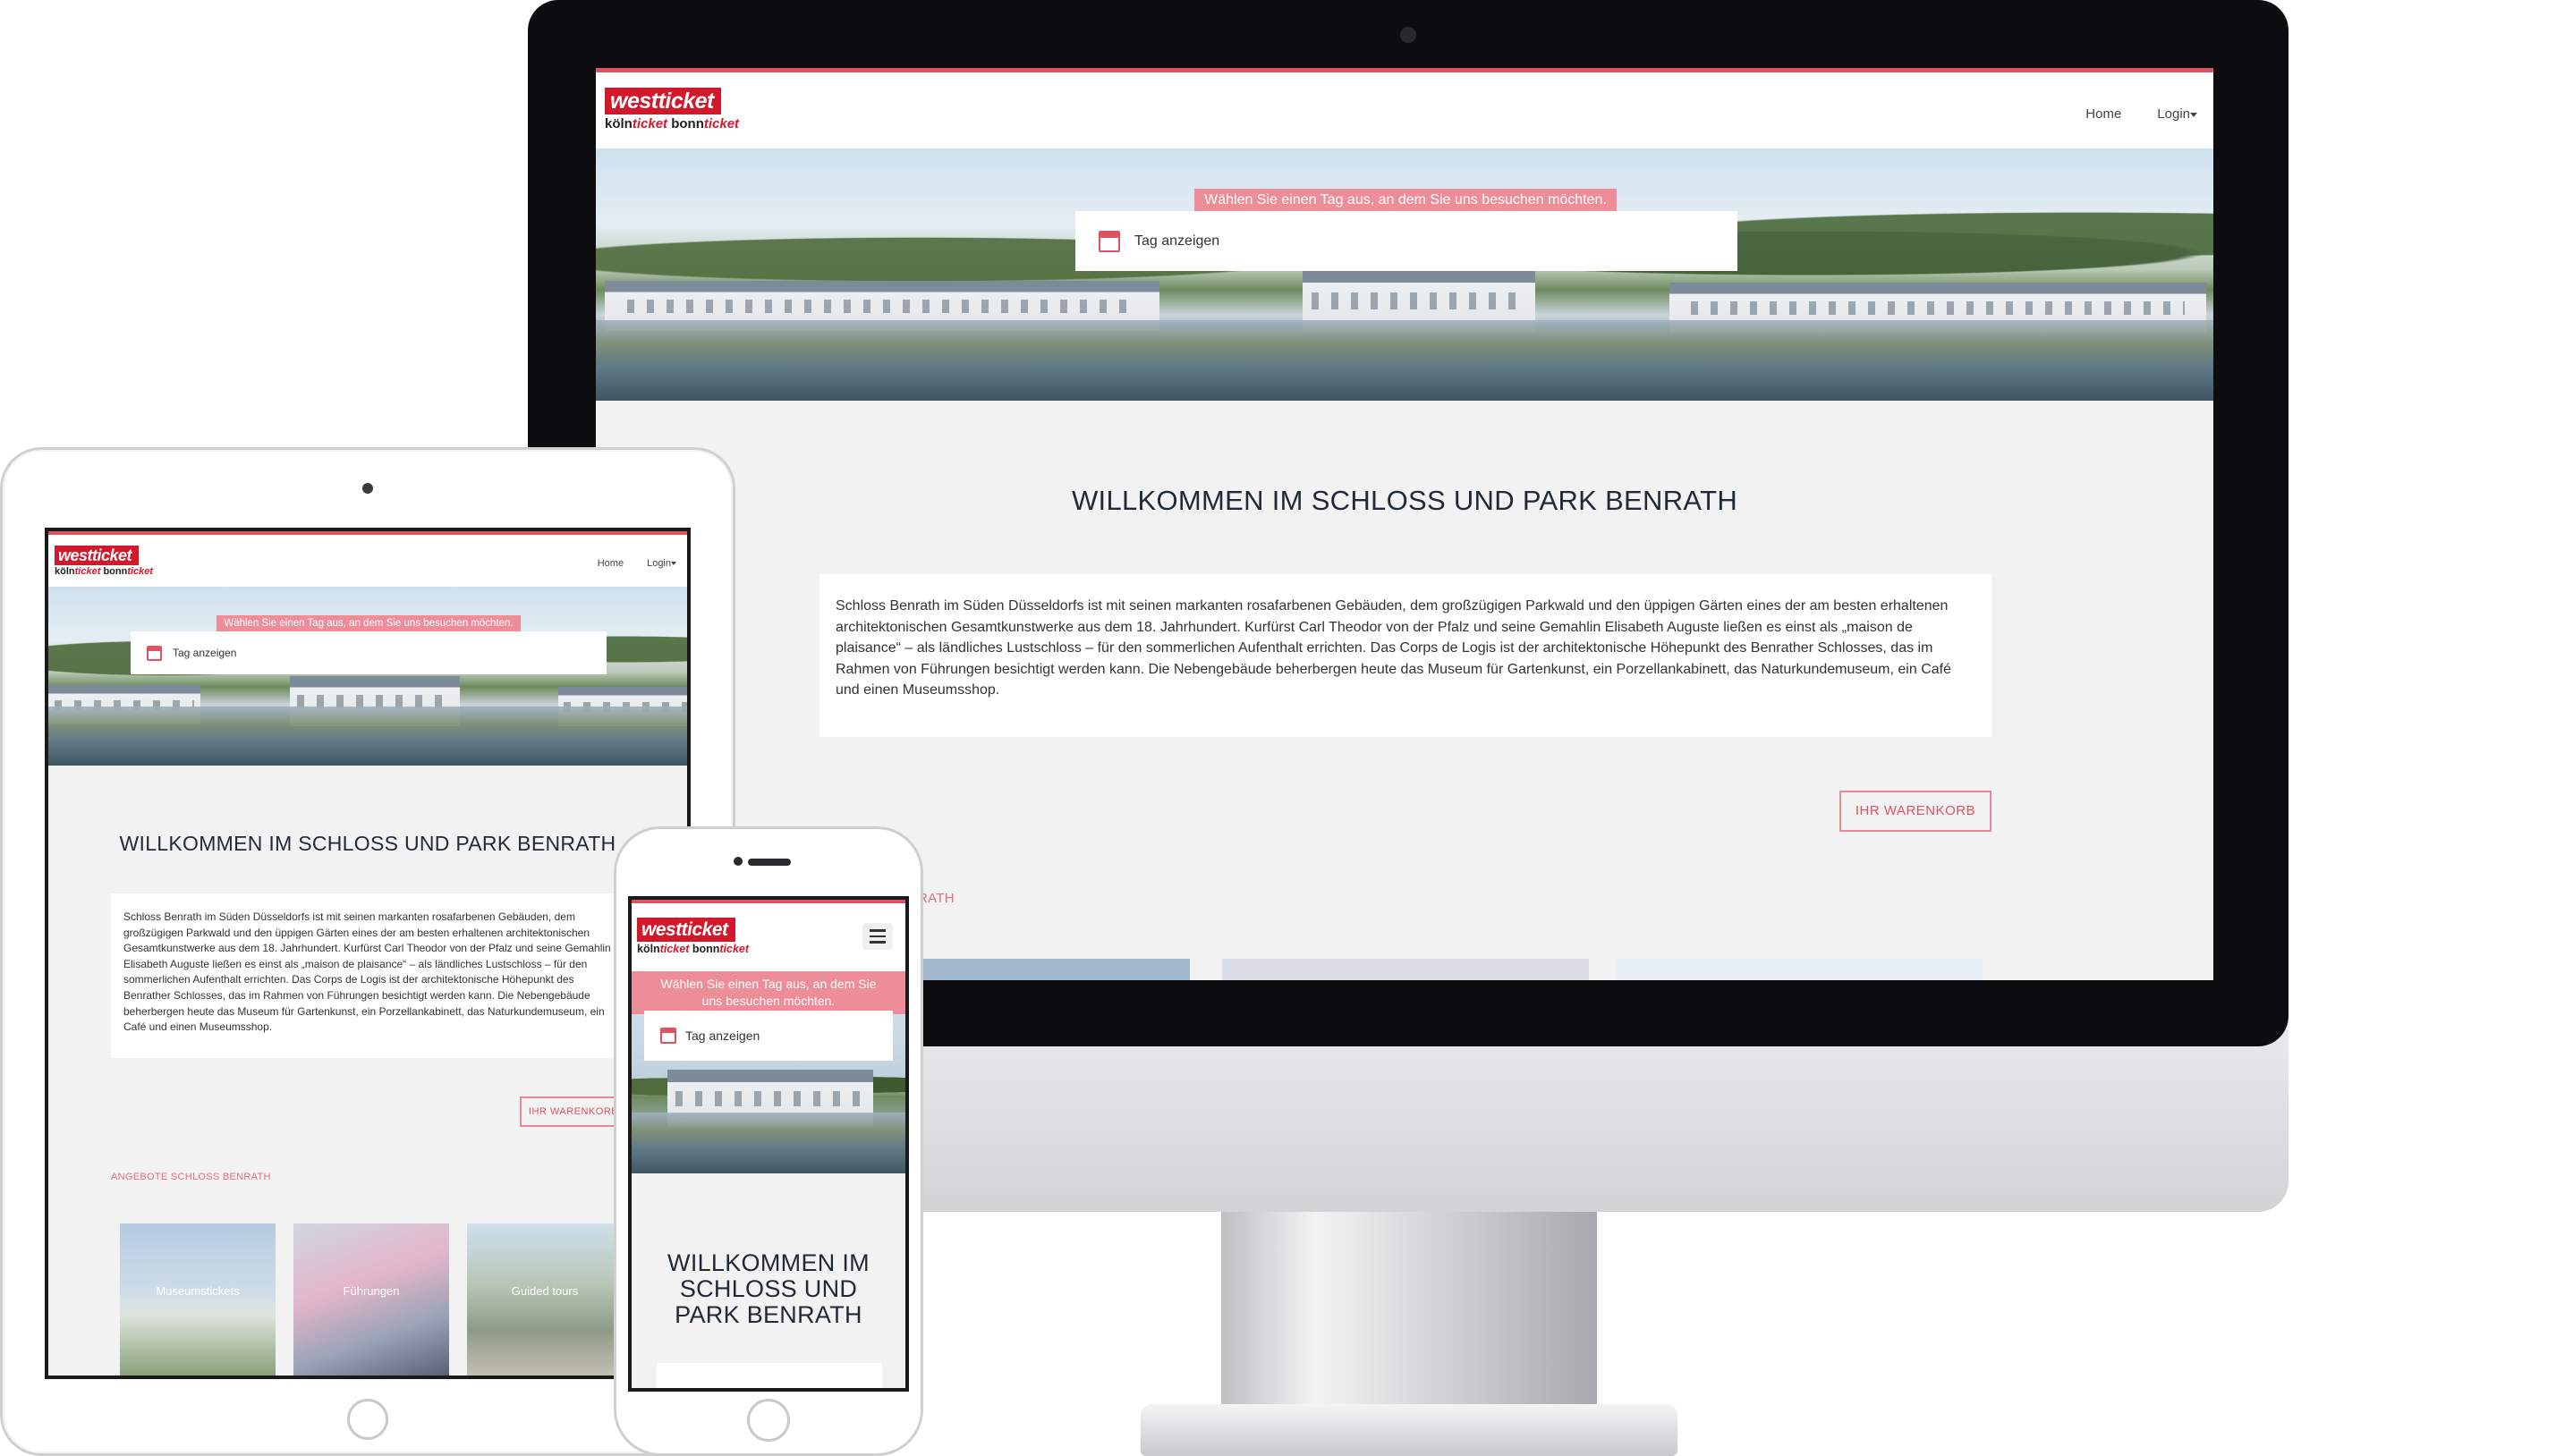 Image resolution: width=2556 pixels, height=1456 pixels. I want to click on offer-tile-tours, so click(1405, 969).